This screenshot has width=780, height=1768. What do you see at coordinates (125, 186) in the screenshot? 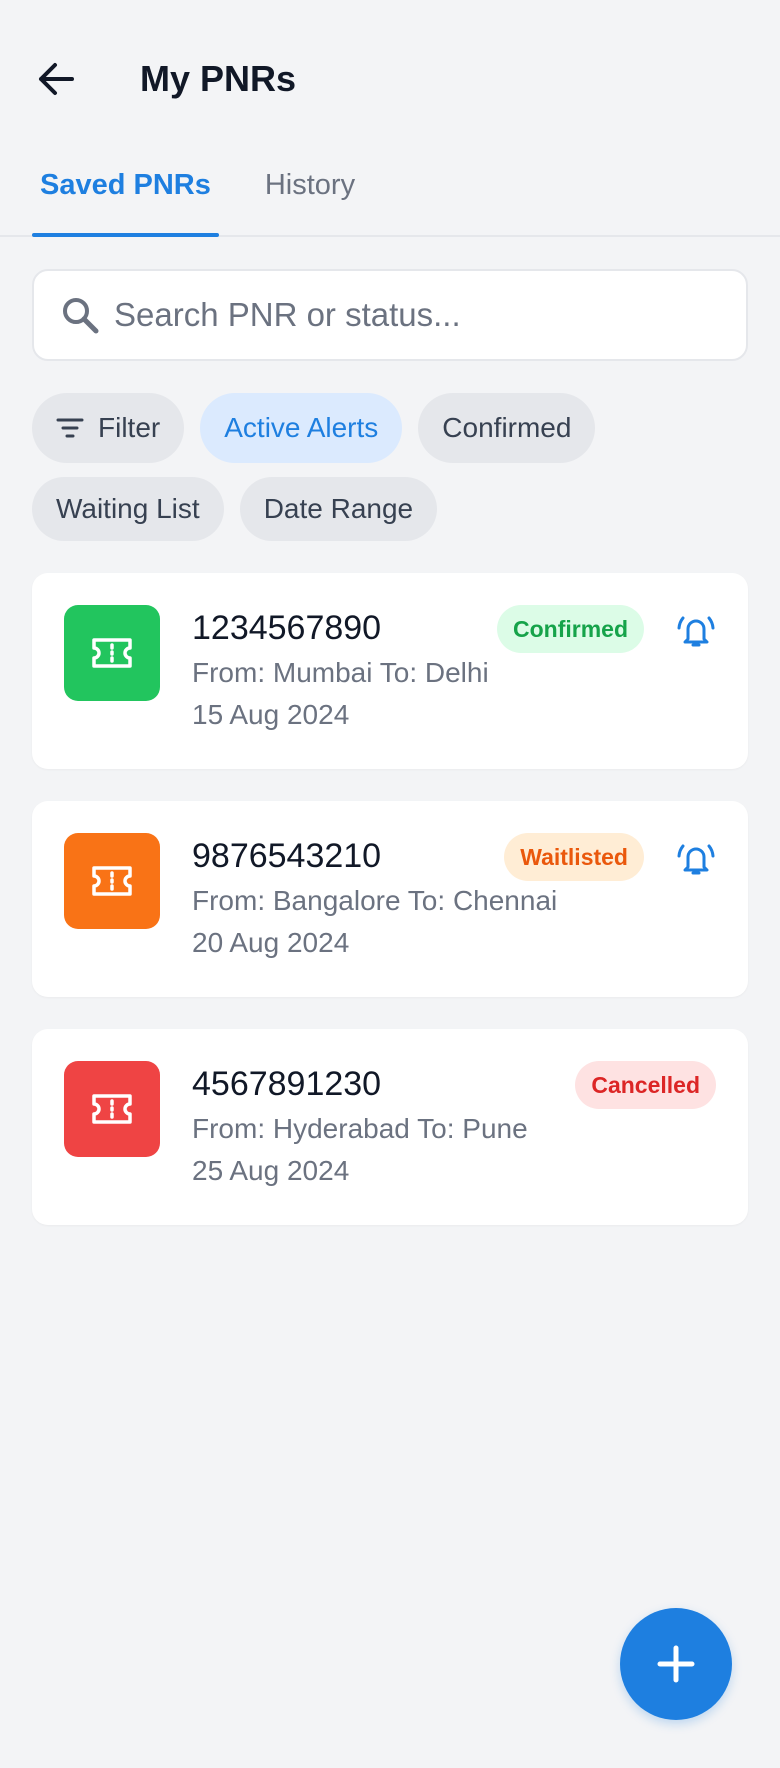
I see `tab-saved-pnrs: Saved PNRs` at bounding box center [125, 186].